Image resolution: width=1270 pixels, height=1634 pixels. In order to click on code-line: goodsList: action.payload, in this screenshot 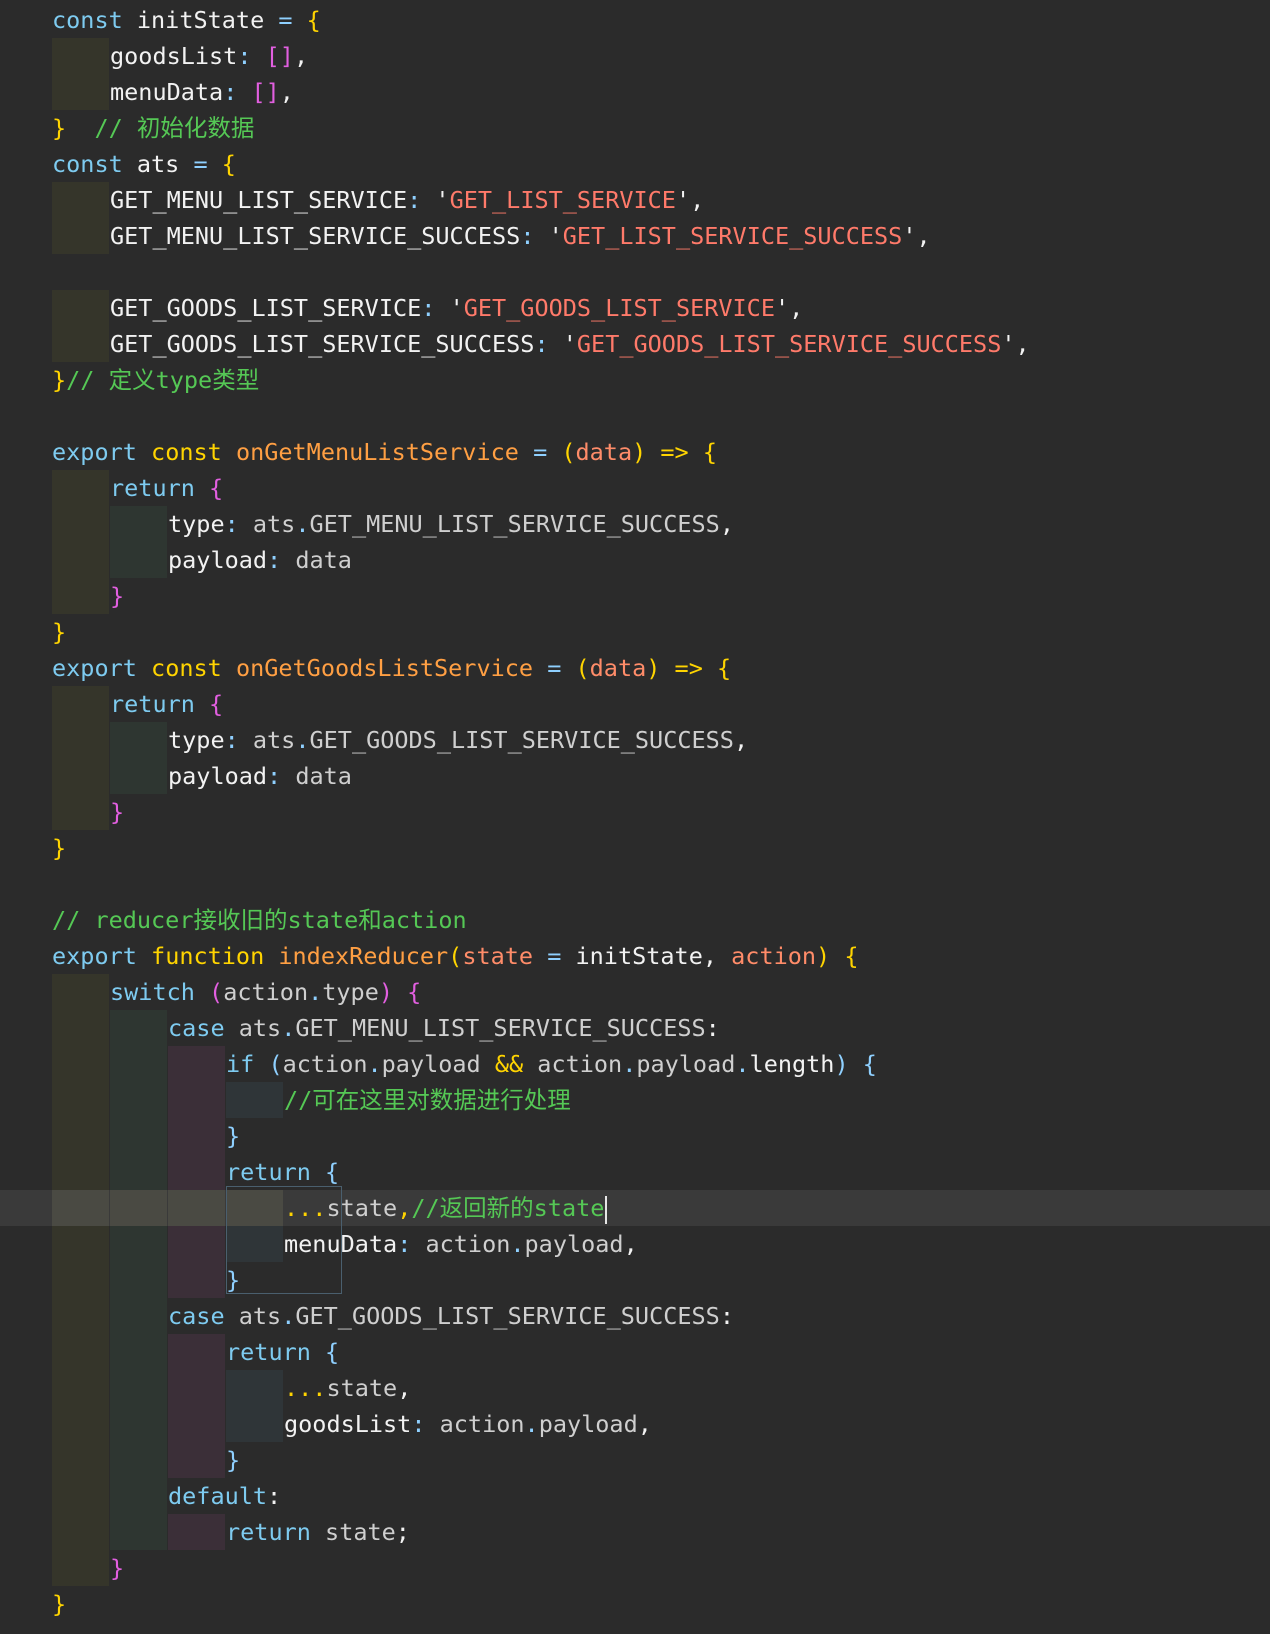, I will do `click(635, 1424)`.